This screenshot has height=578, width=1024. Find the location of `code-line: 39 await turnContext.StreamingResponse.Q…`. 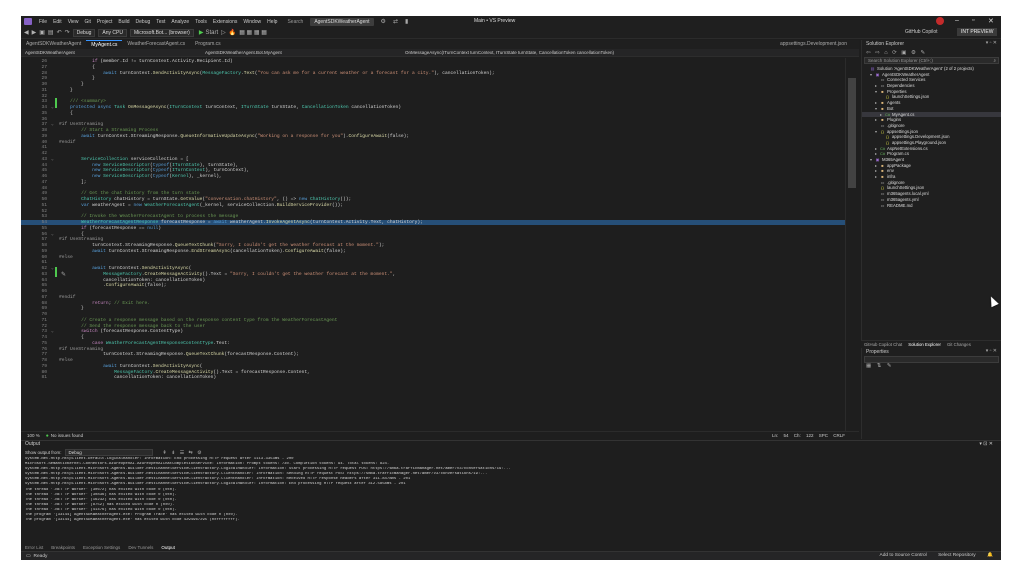

code-line: 39 await turnContext.StreamingResponse.Q… is located at coordinates (436, 136).